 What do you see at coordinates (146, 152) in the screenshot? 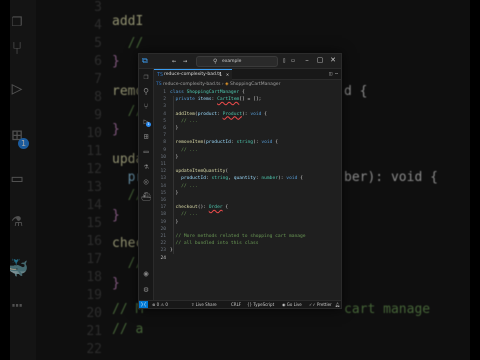
I see `remote-explorer-icon: ▭` at bounding box center [146, 152].